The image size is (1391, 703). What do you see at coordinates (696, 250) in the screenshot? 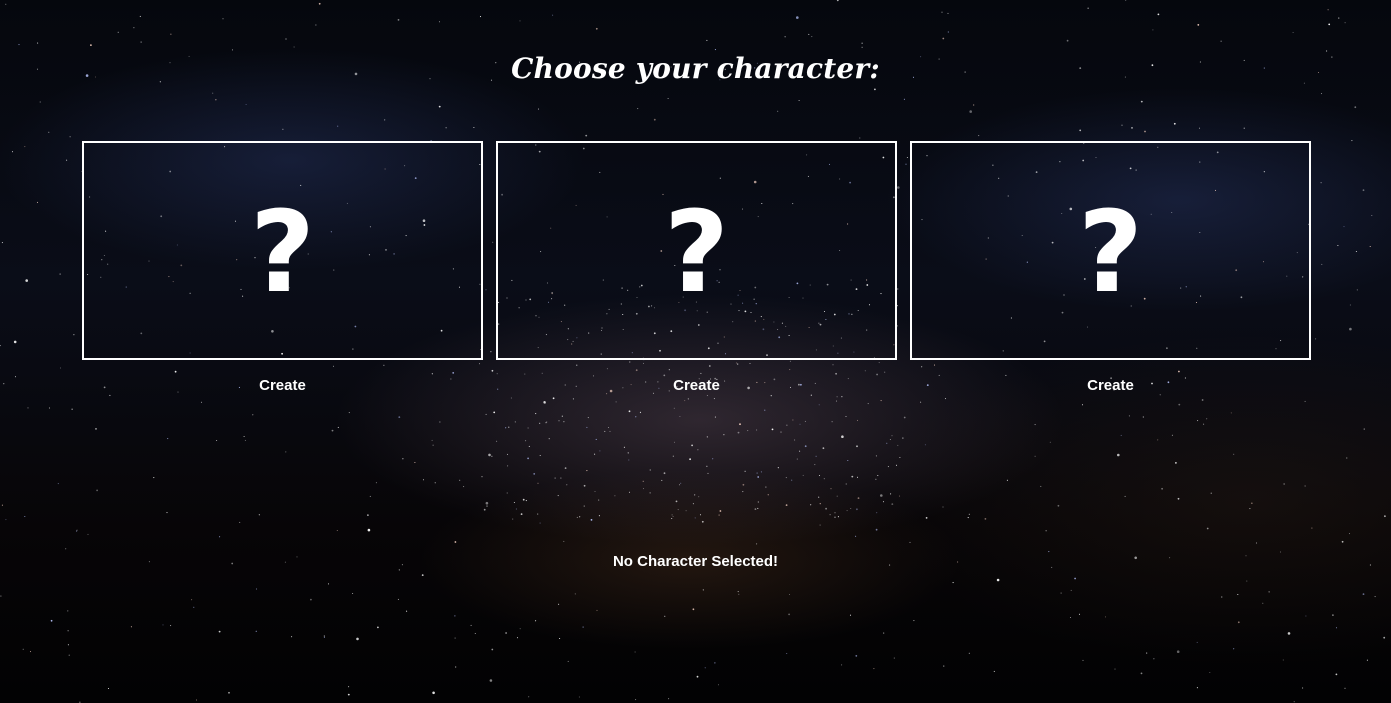
I see `character-slot-2-box: ?` at bounding box center [696, 250].